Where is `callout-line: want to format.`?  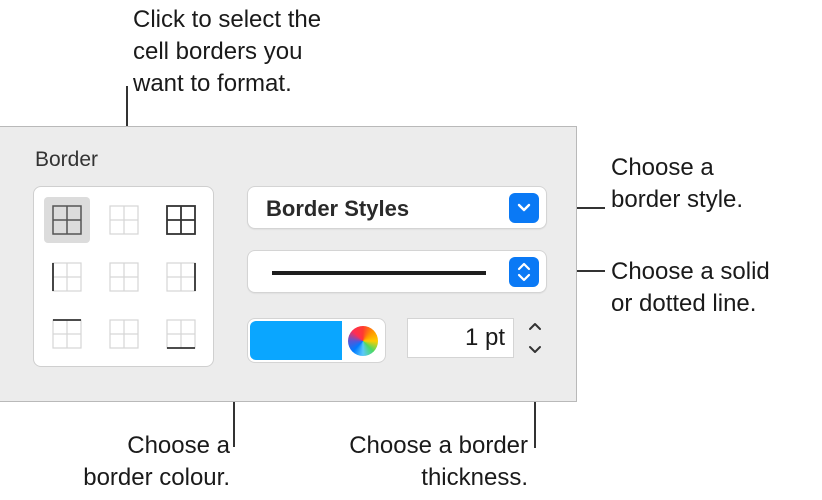
callout-line: want to format. is located at coordinates (212, 83).